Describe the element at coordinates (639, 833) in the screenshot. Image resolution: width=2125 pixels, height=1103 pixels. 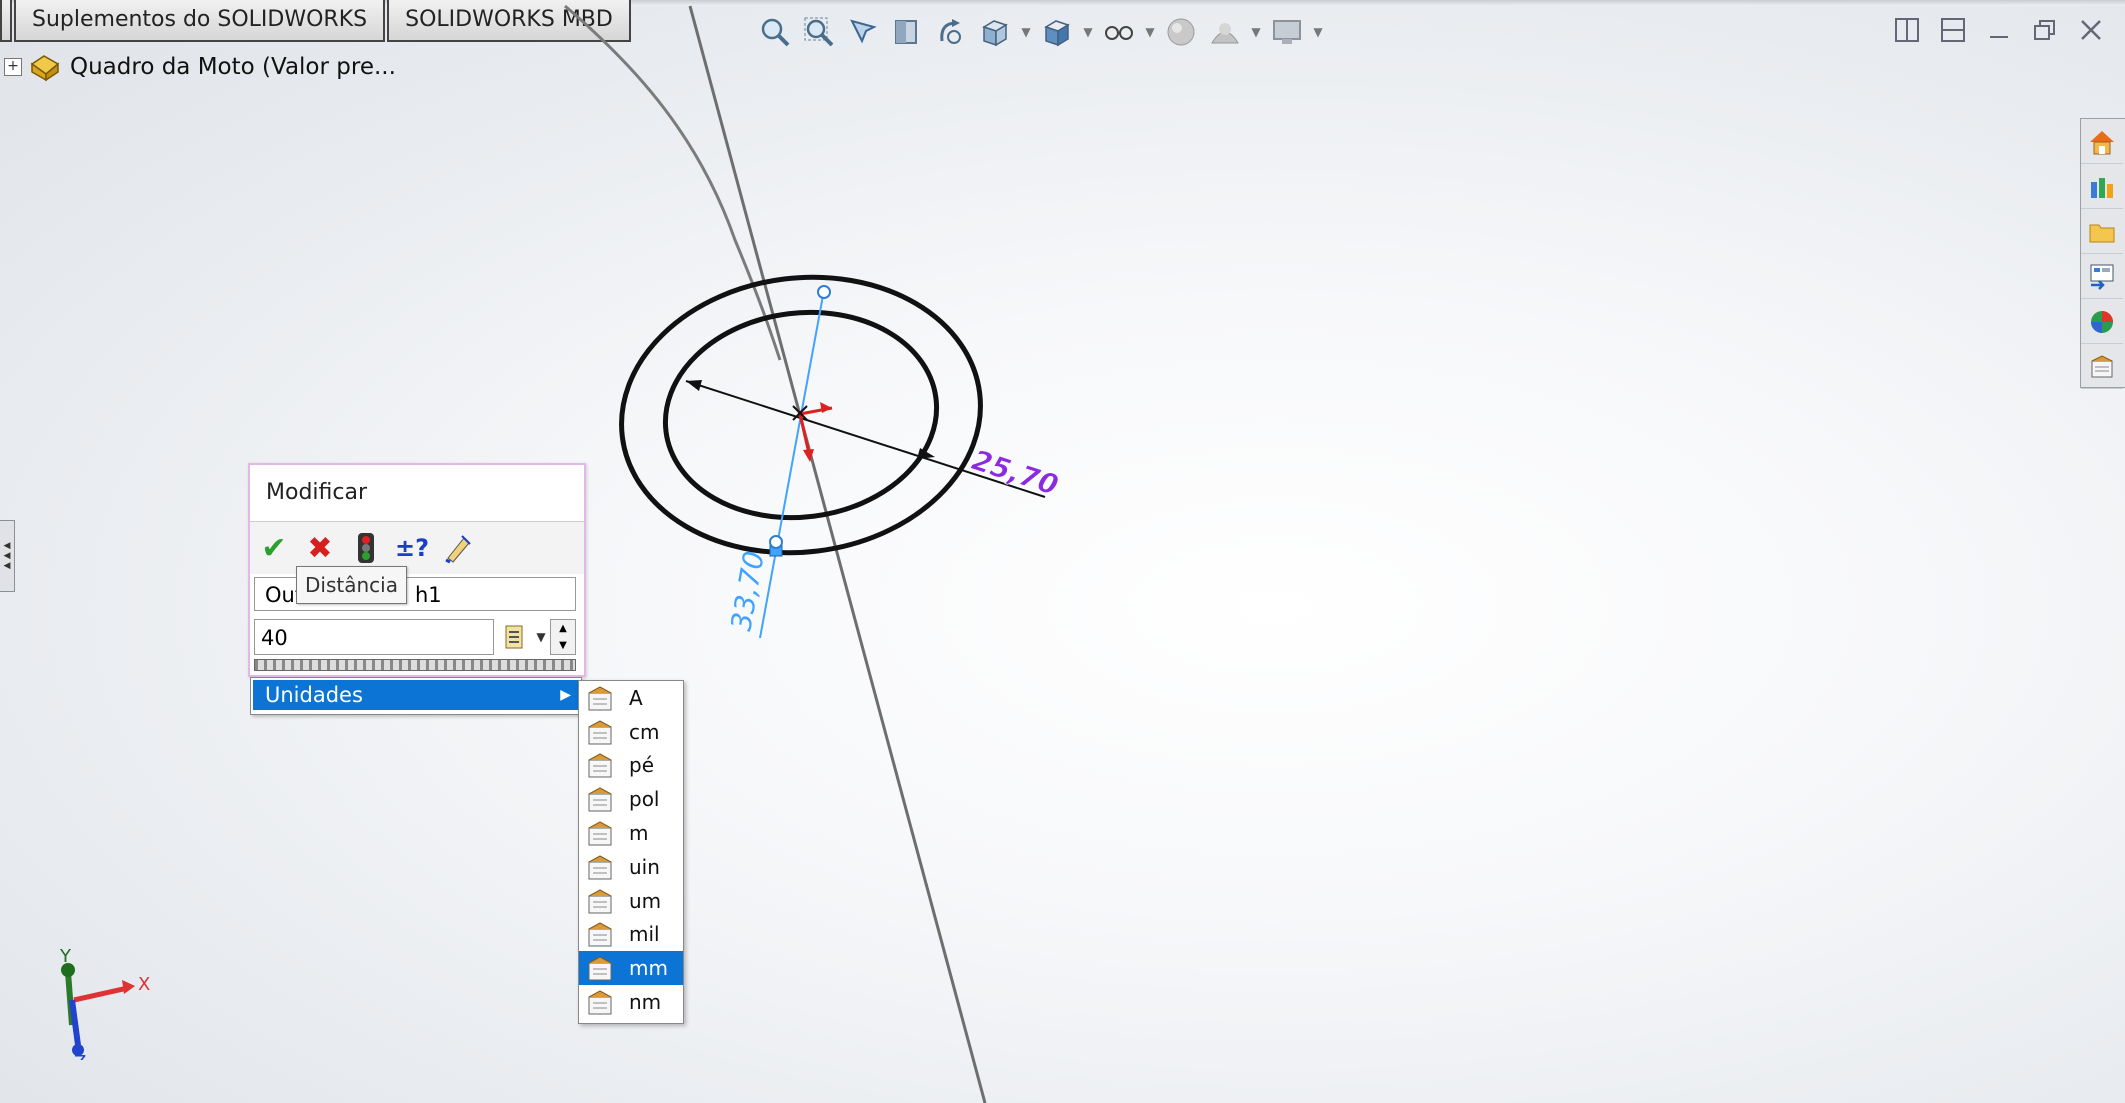
I see `unit-label: m` at that location.